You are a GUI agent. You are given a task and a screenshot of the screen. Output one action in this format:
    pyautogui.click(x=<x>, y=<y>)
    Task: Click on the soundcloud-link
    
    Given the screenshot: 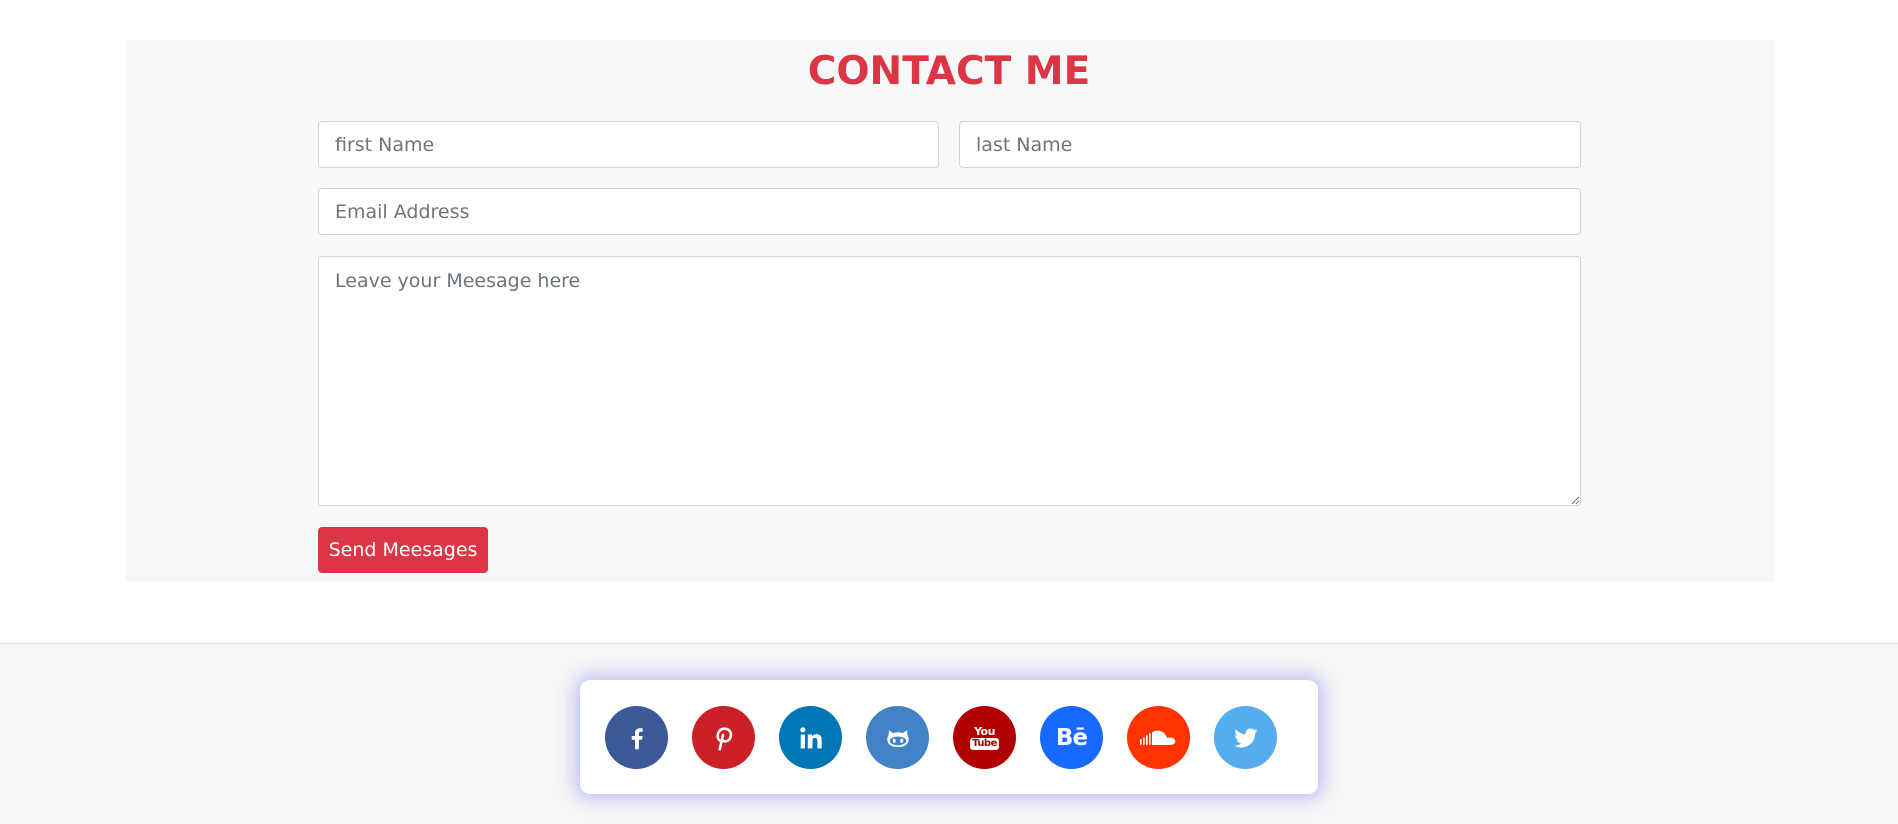 What is the action you would take?
    pyautogui.click(x=1158, y=737)
    